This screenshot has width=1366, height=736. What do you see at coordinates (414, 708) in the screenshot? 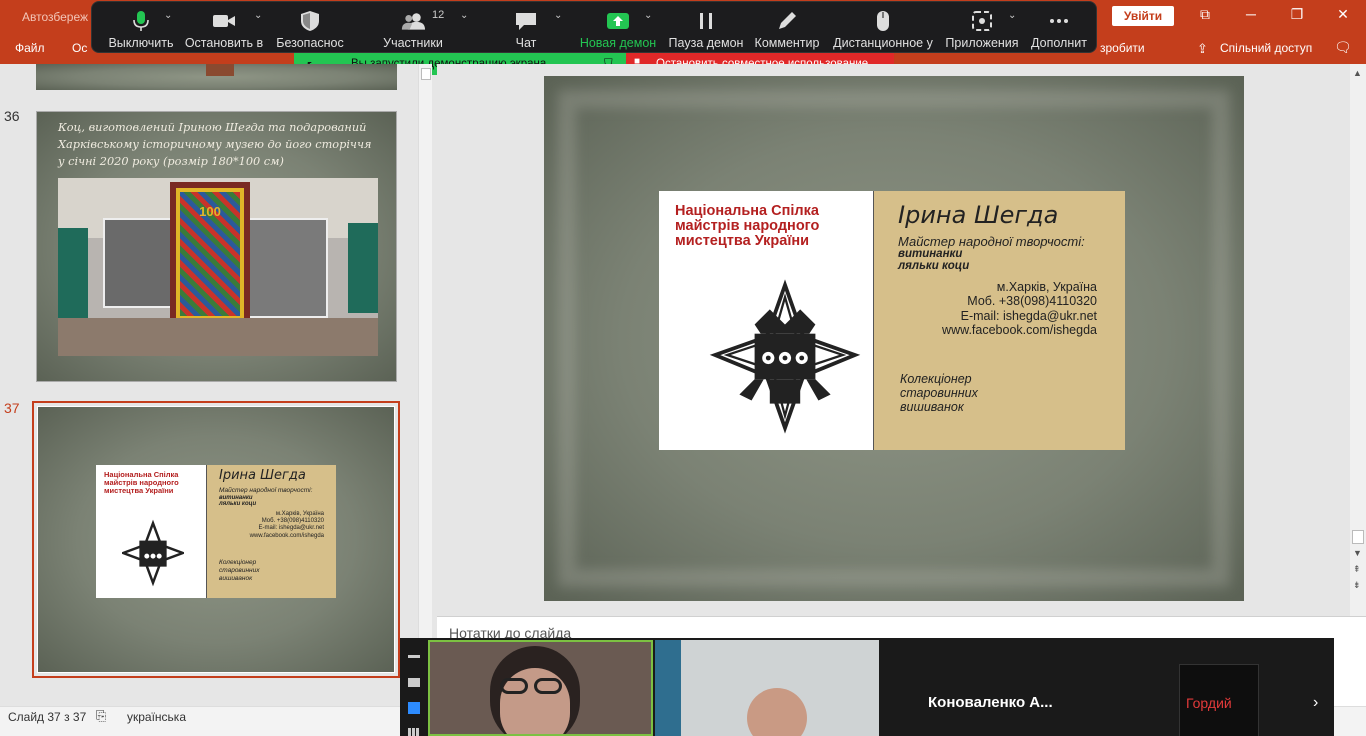
I see `strip-view-icon` at bounding box center [414, 708].